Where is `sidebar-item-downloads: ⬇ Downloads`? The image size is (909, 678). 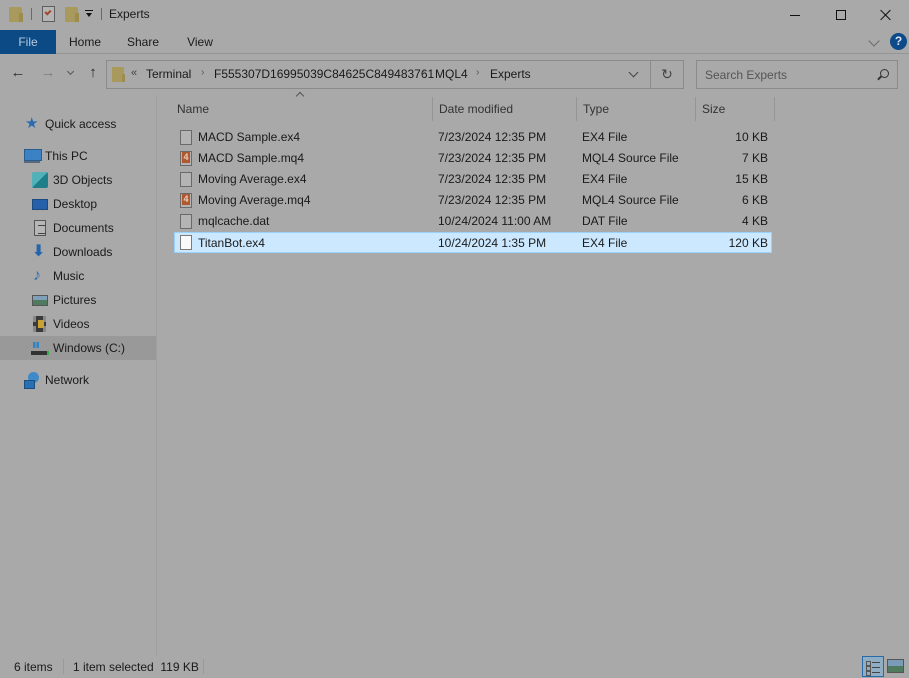
sidebar-item-downloads: ⬇ Downloads is located at coordinates (78, 252).